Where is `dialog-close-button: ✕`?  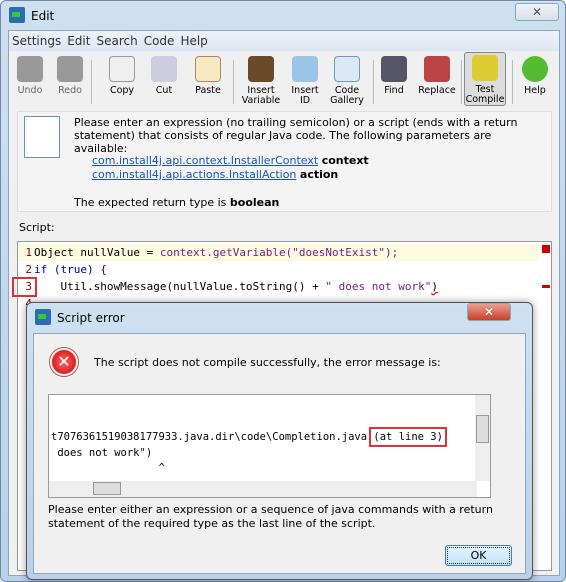
dialog-close-button: ✕ is located at coordinates (489, 312).